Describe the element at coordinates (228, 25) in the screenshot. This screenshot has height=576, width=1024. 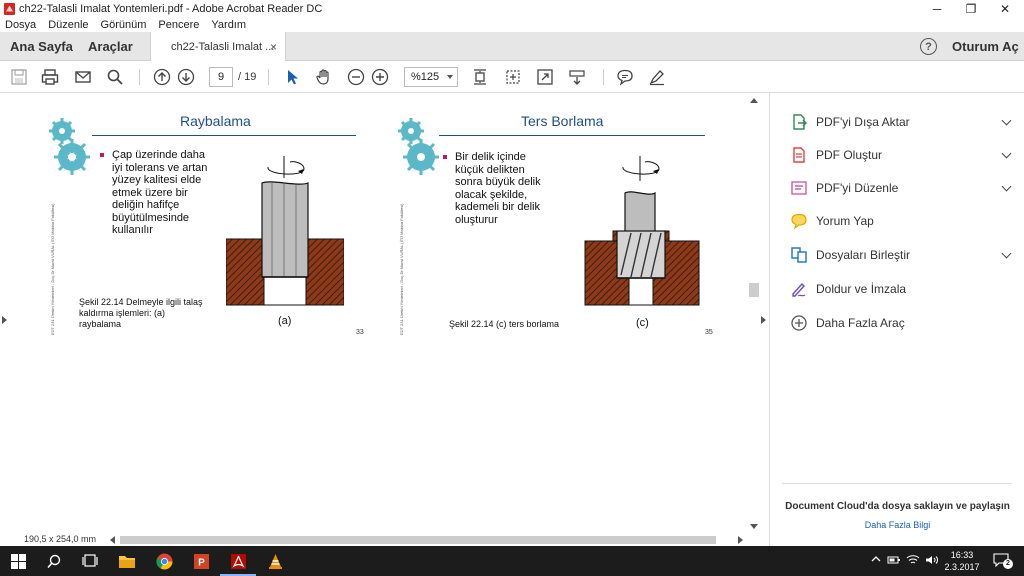
I see `menu-help: Yardım` at that location.